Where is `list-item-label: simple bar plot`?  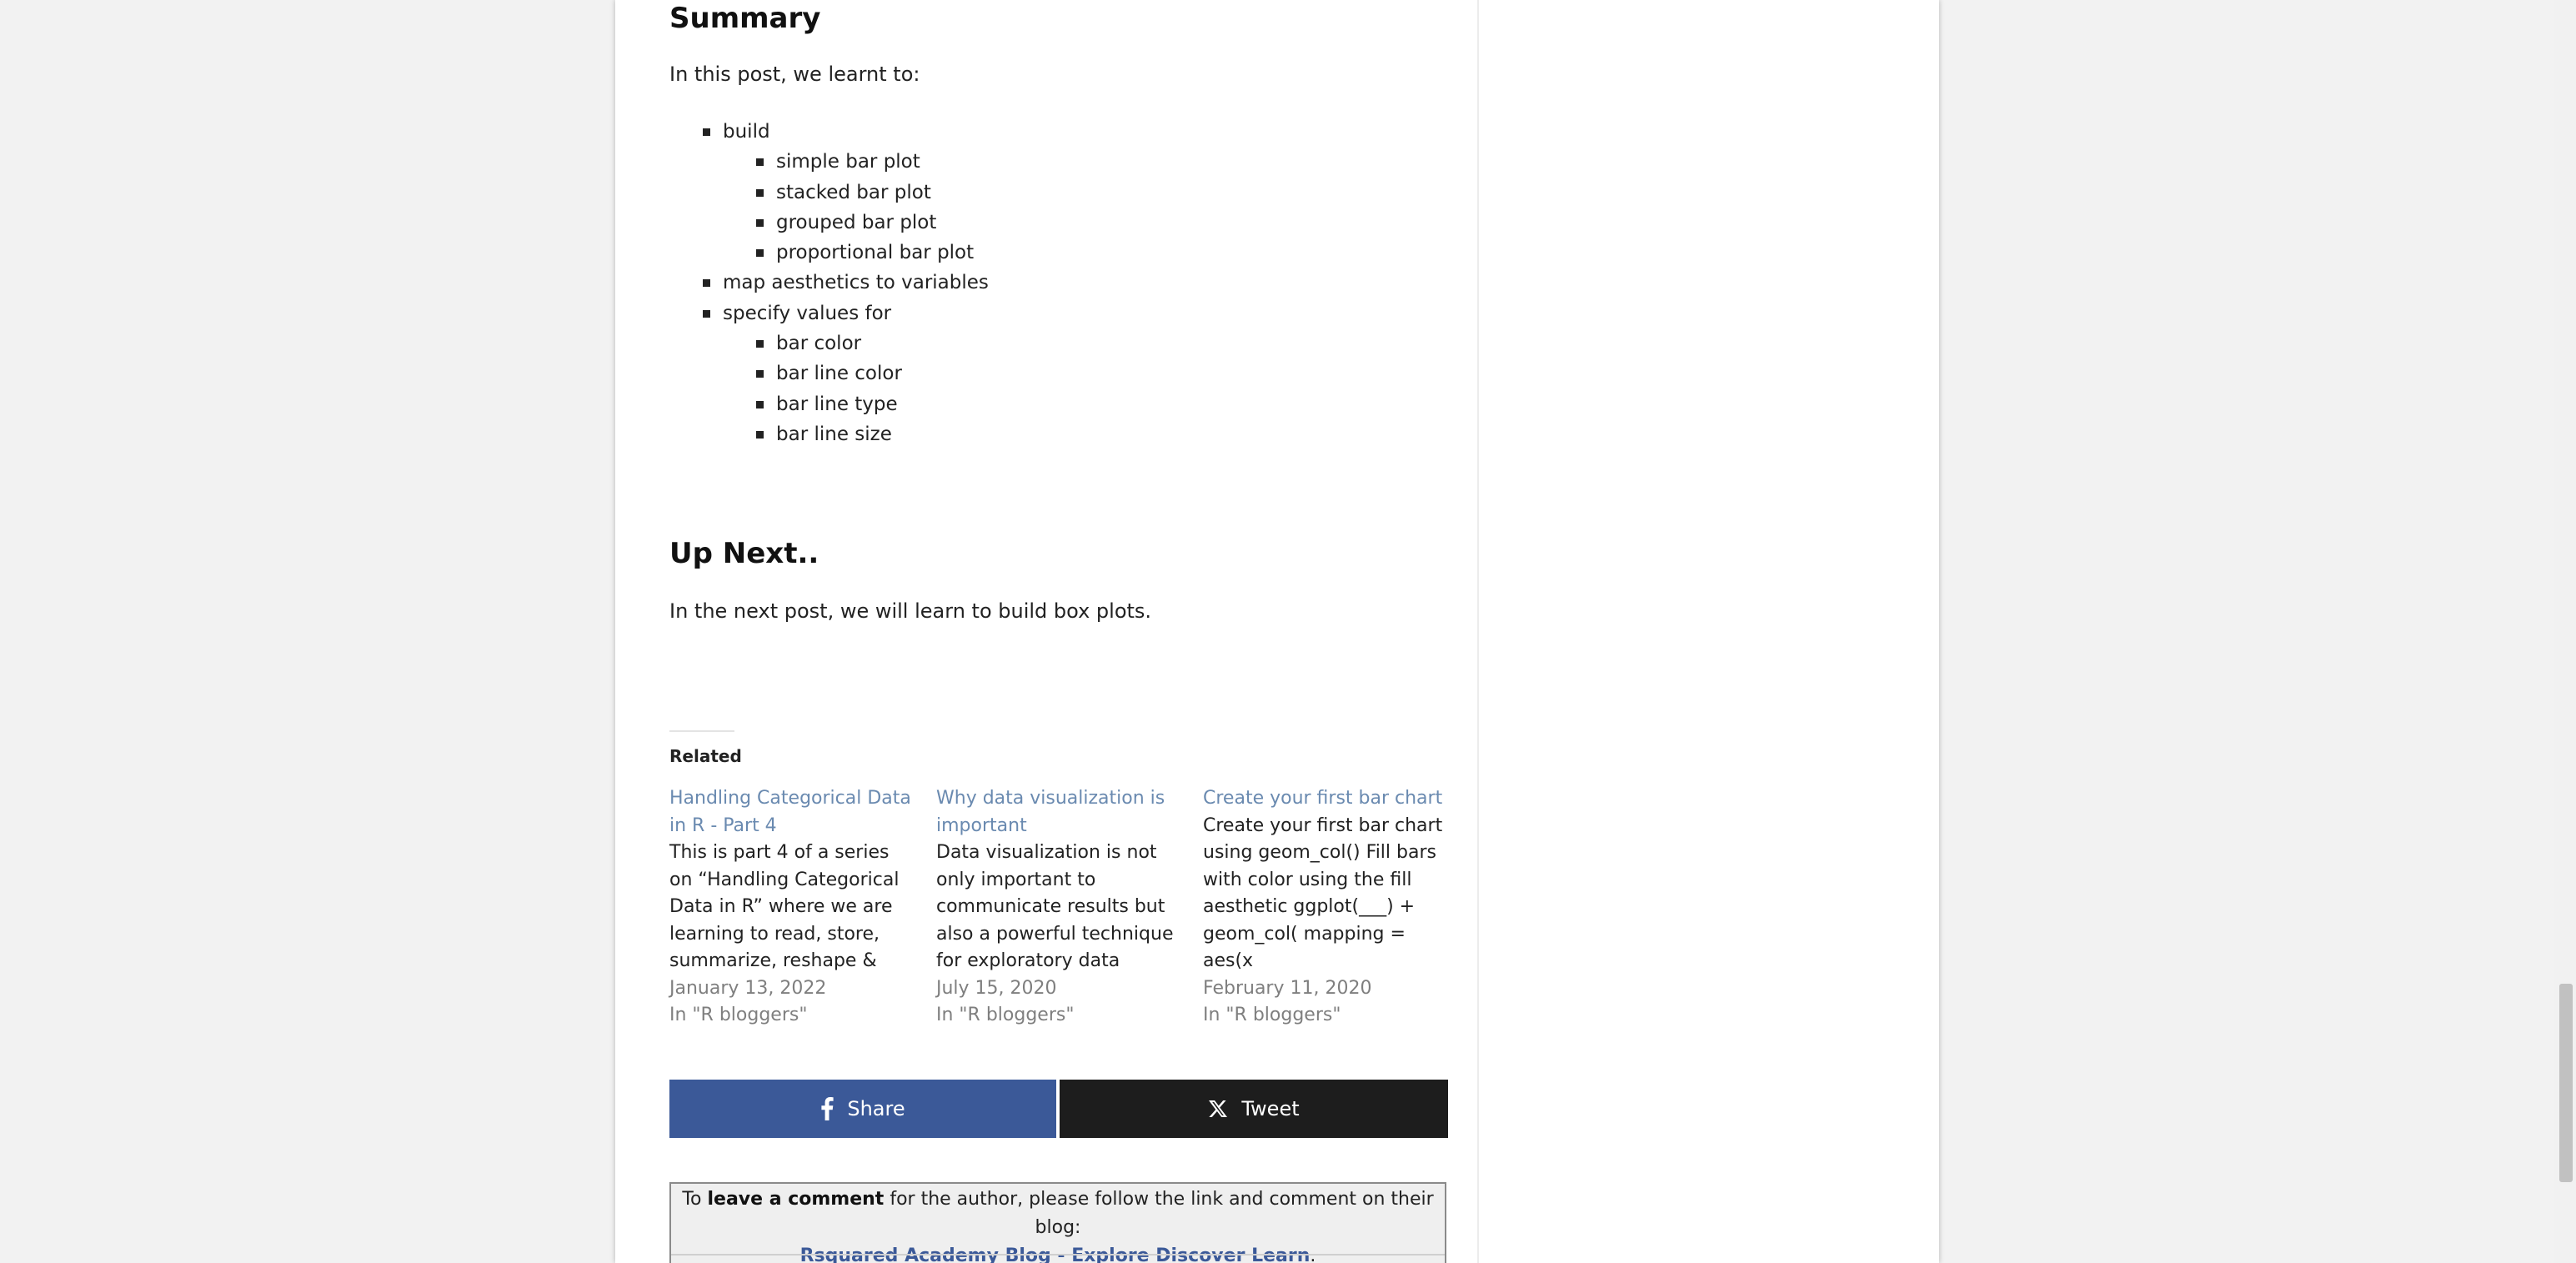
list-item-label: simple bar plot is located at coordinates (848, 162).